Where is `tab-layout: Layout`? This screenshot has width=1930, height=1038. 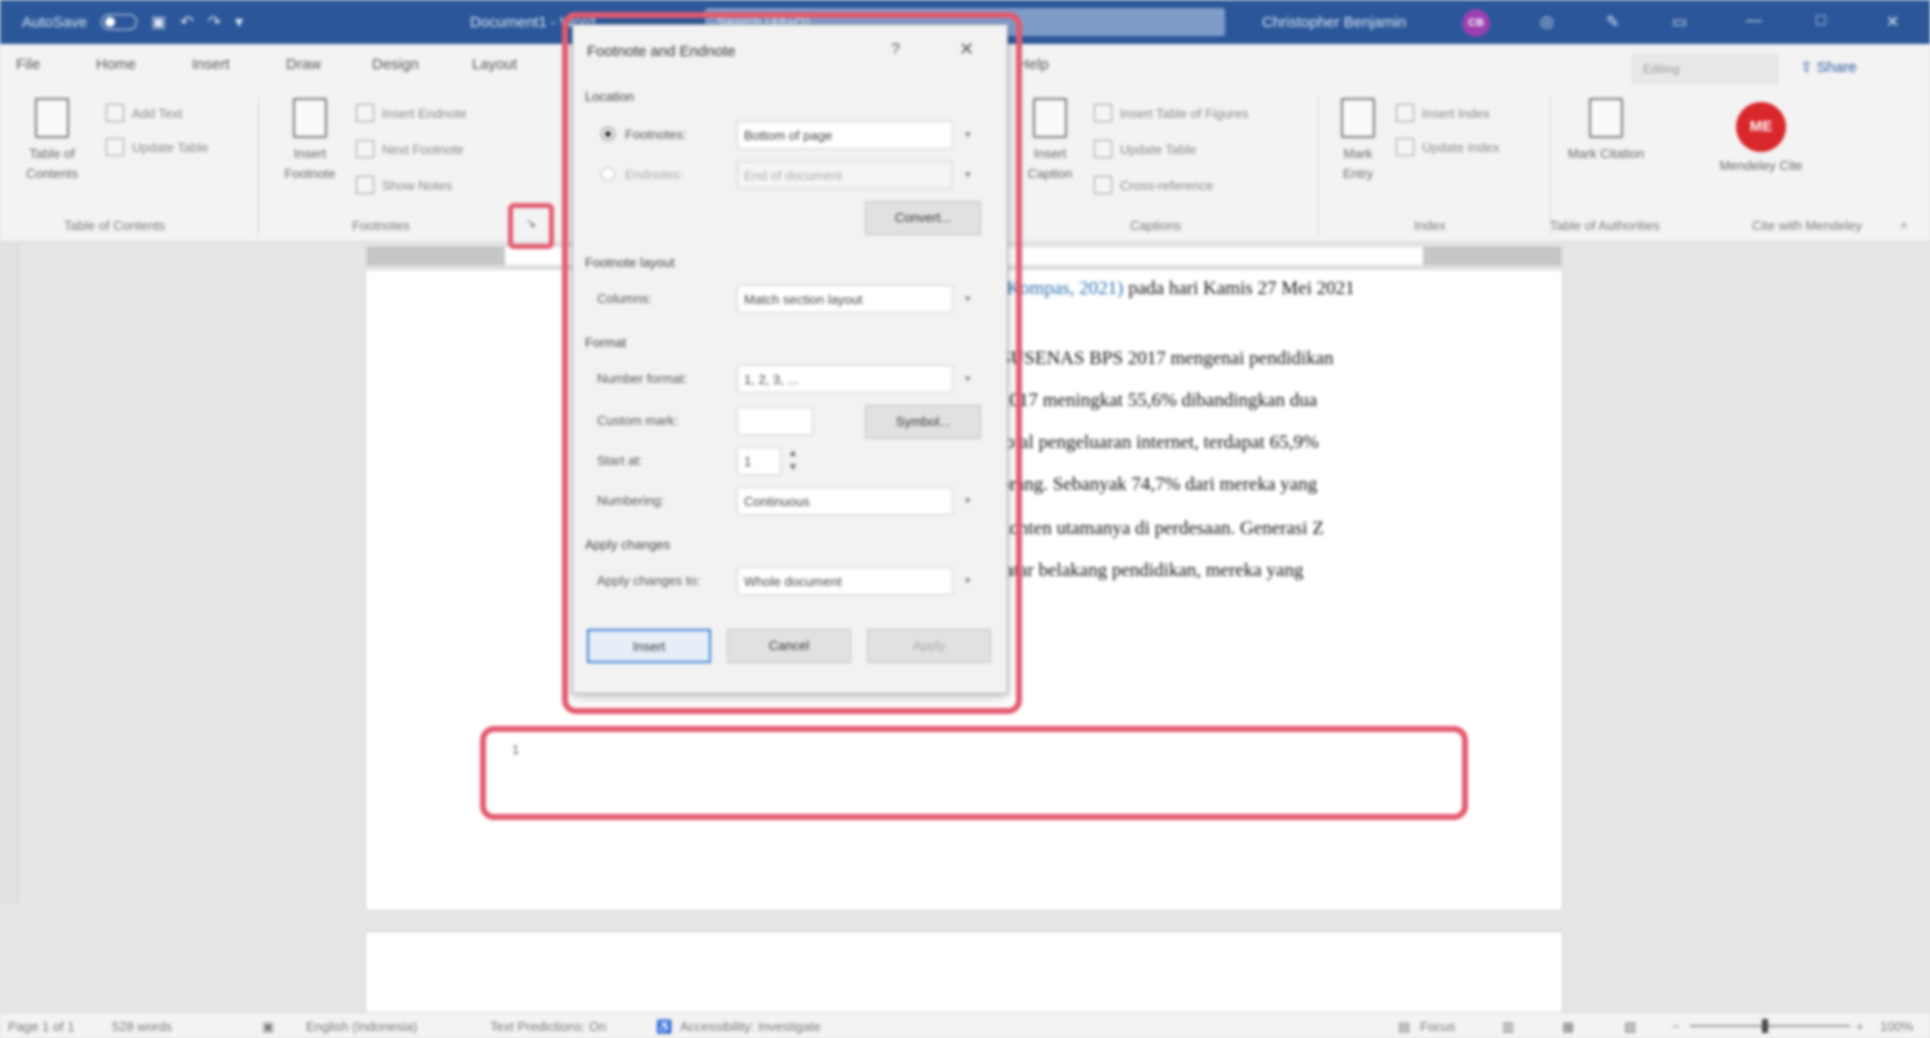
tab-layout: Layout is located at coordinates (494, 64).